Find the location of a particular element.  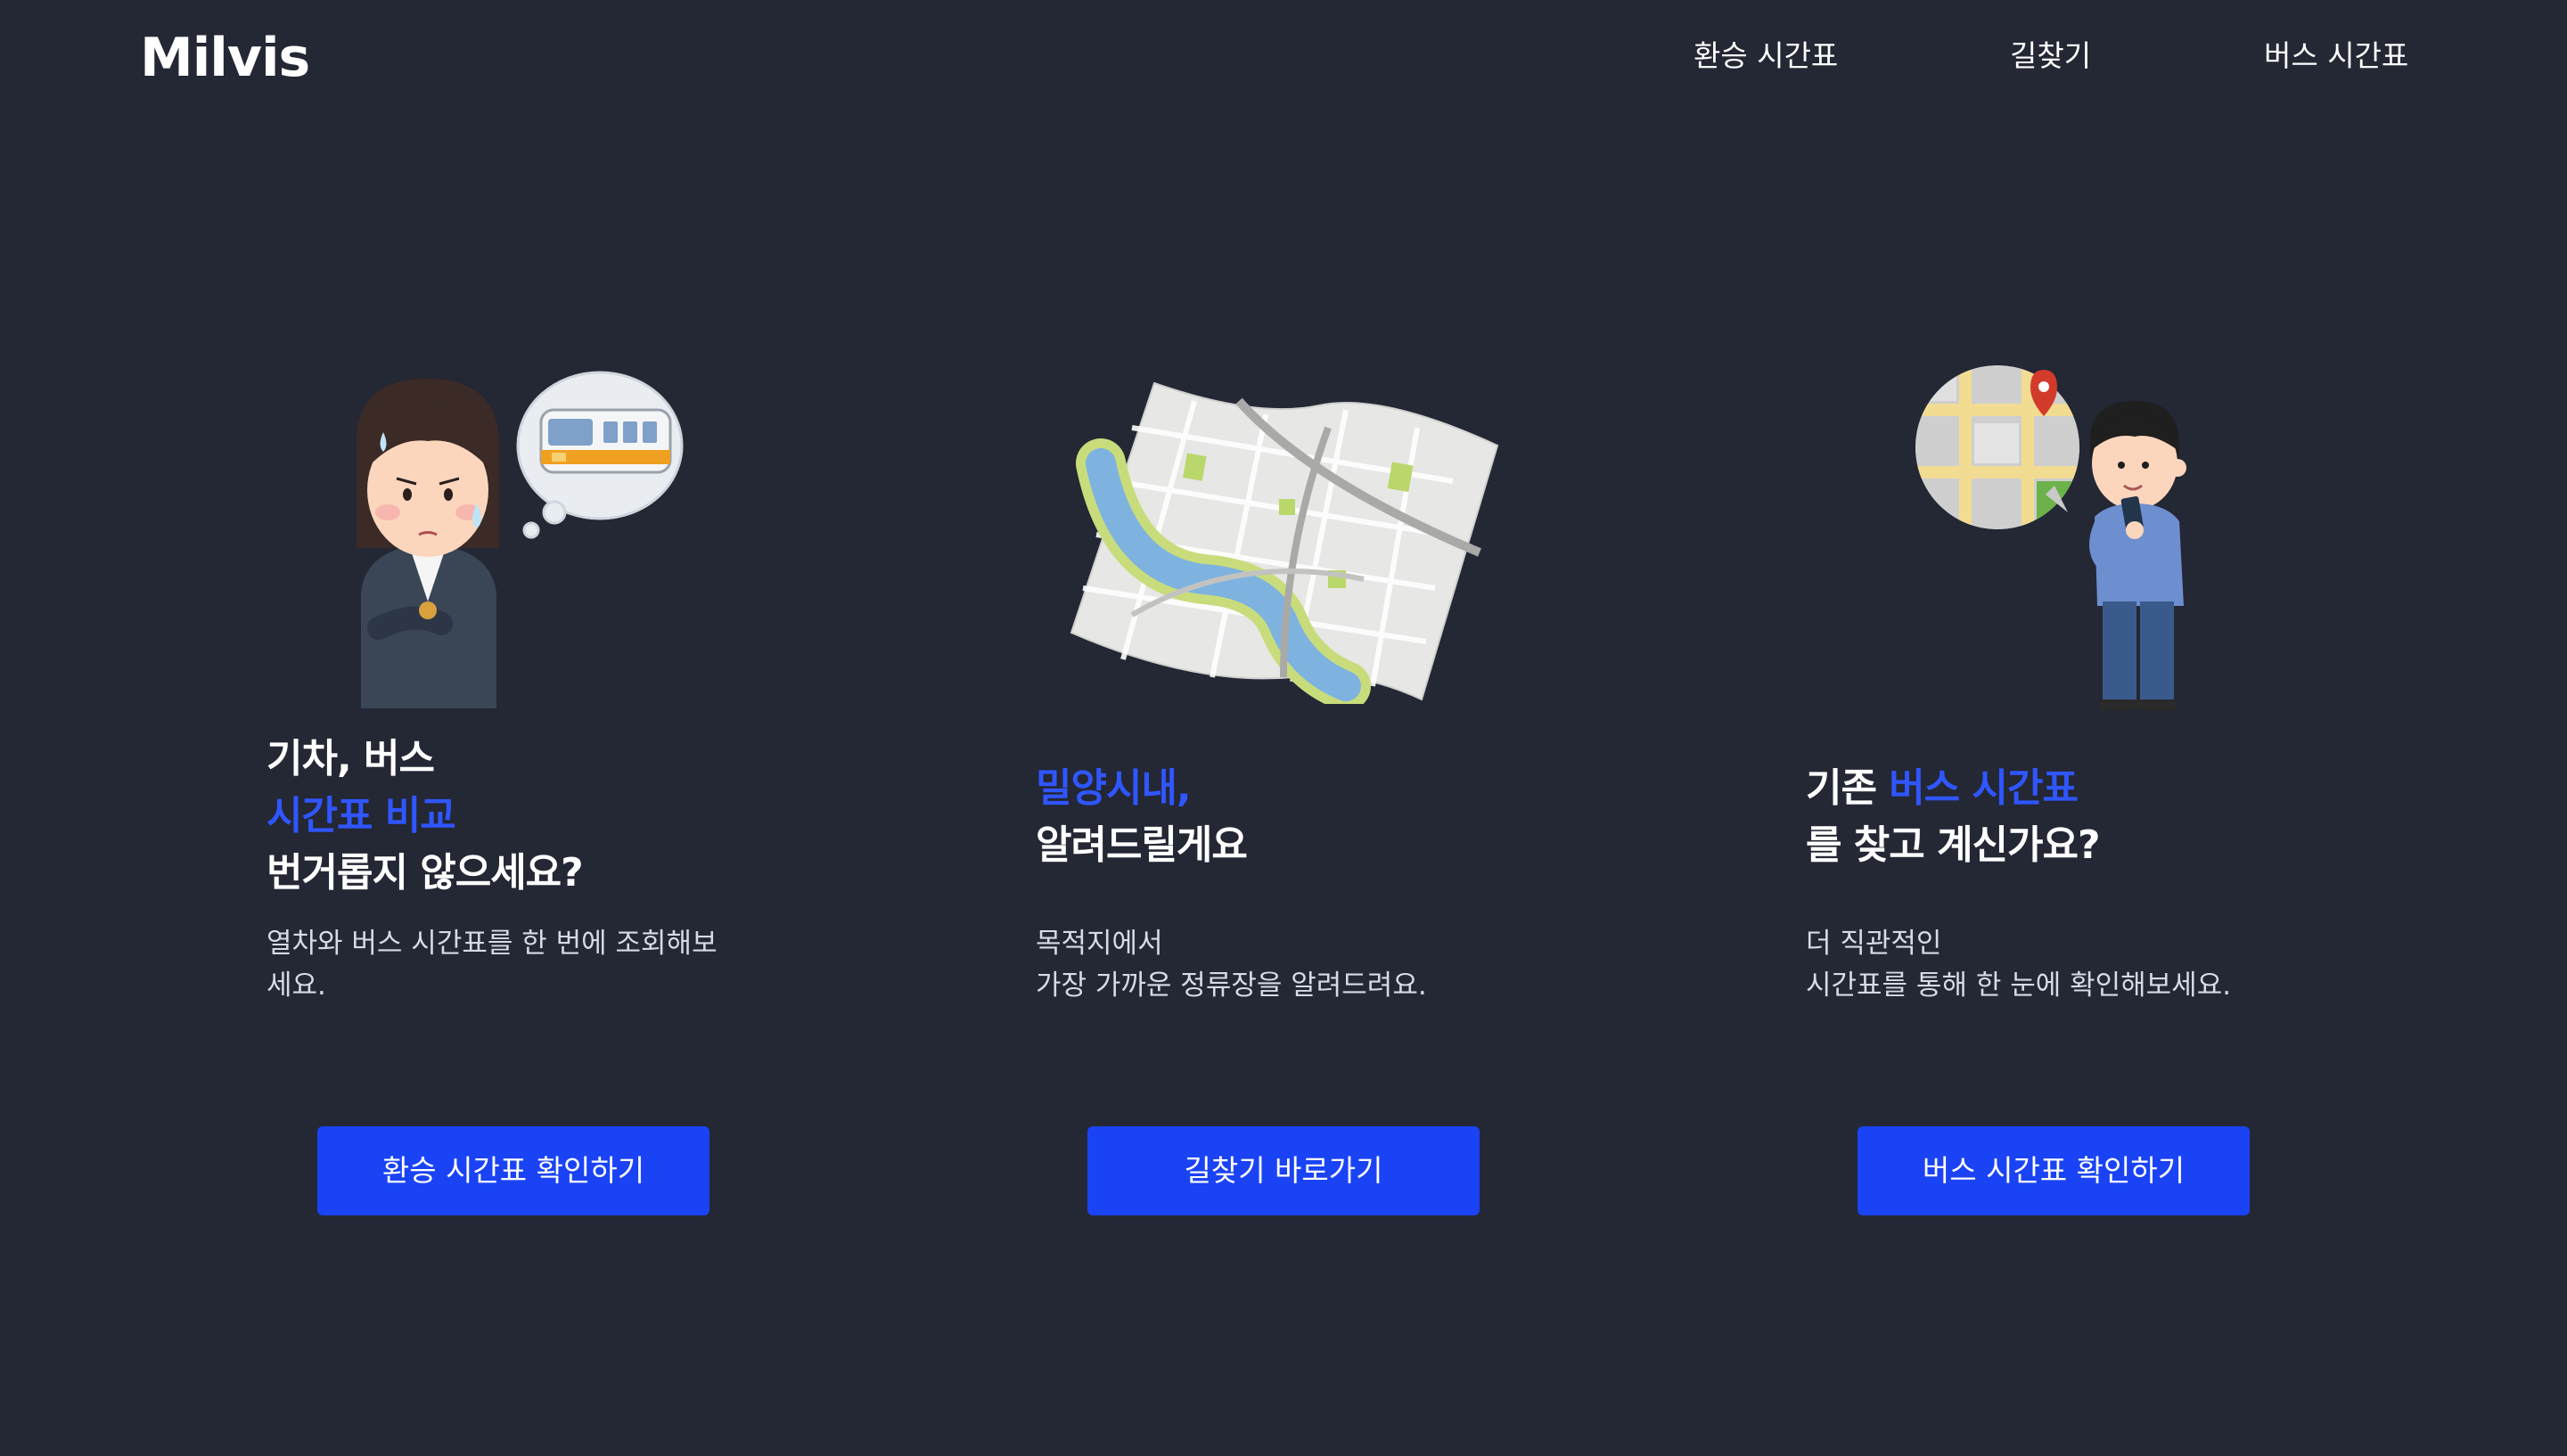

description-line: 시간표를 통해 한 눈에 확인해보세요. is located at coordinates (2019, 986).